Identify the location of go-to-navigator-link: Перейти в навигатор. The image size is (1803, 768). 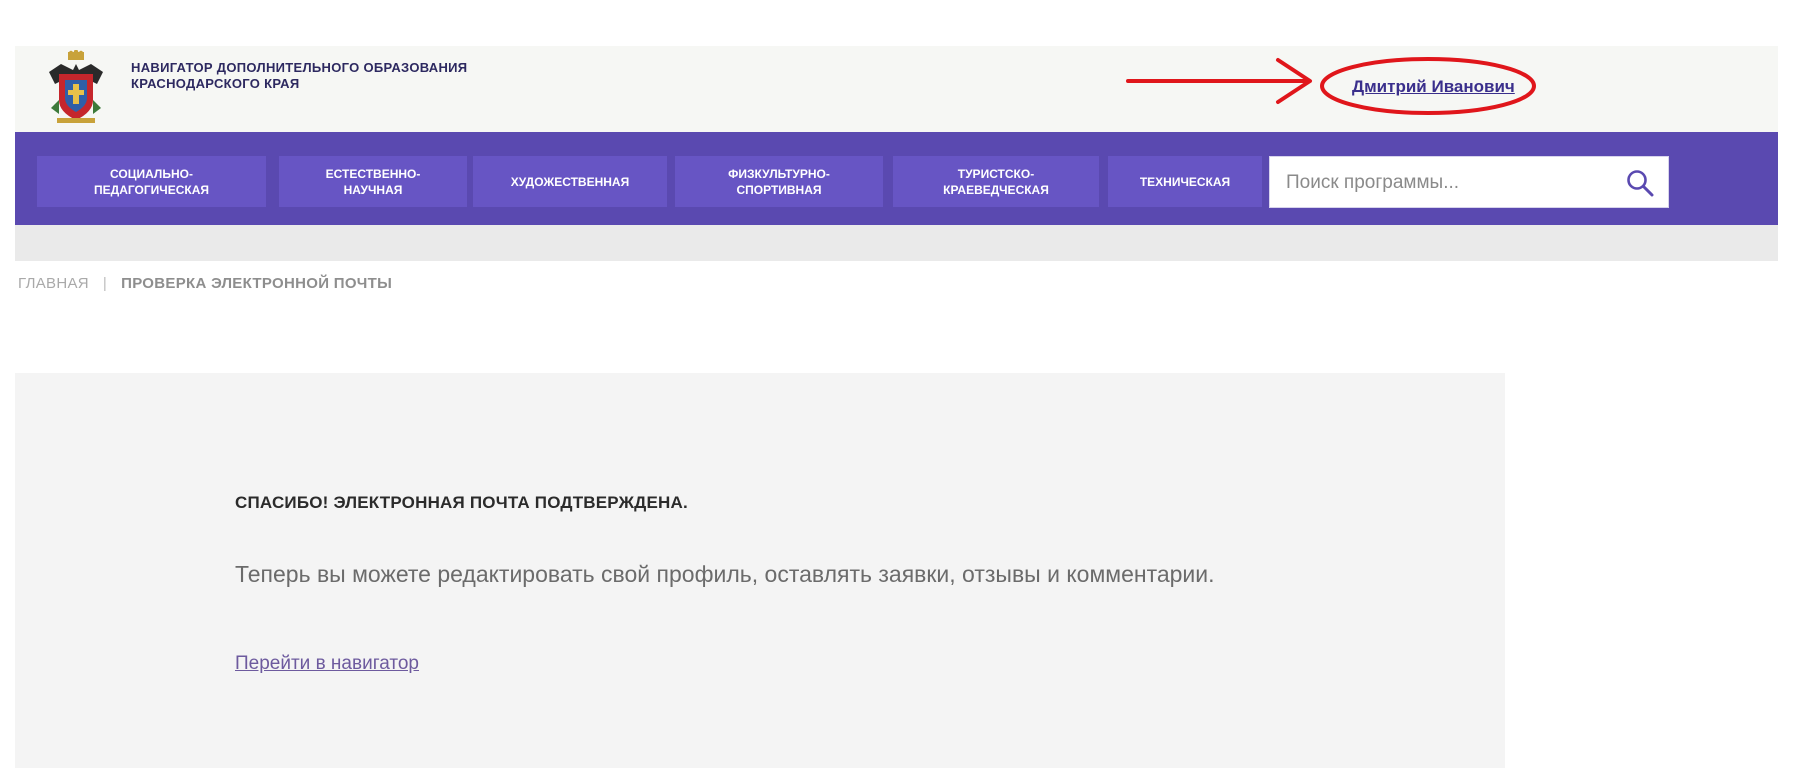
(327, 664).